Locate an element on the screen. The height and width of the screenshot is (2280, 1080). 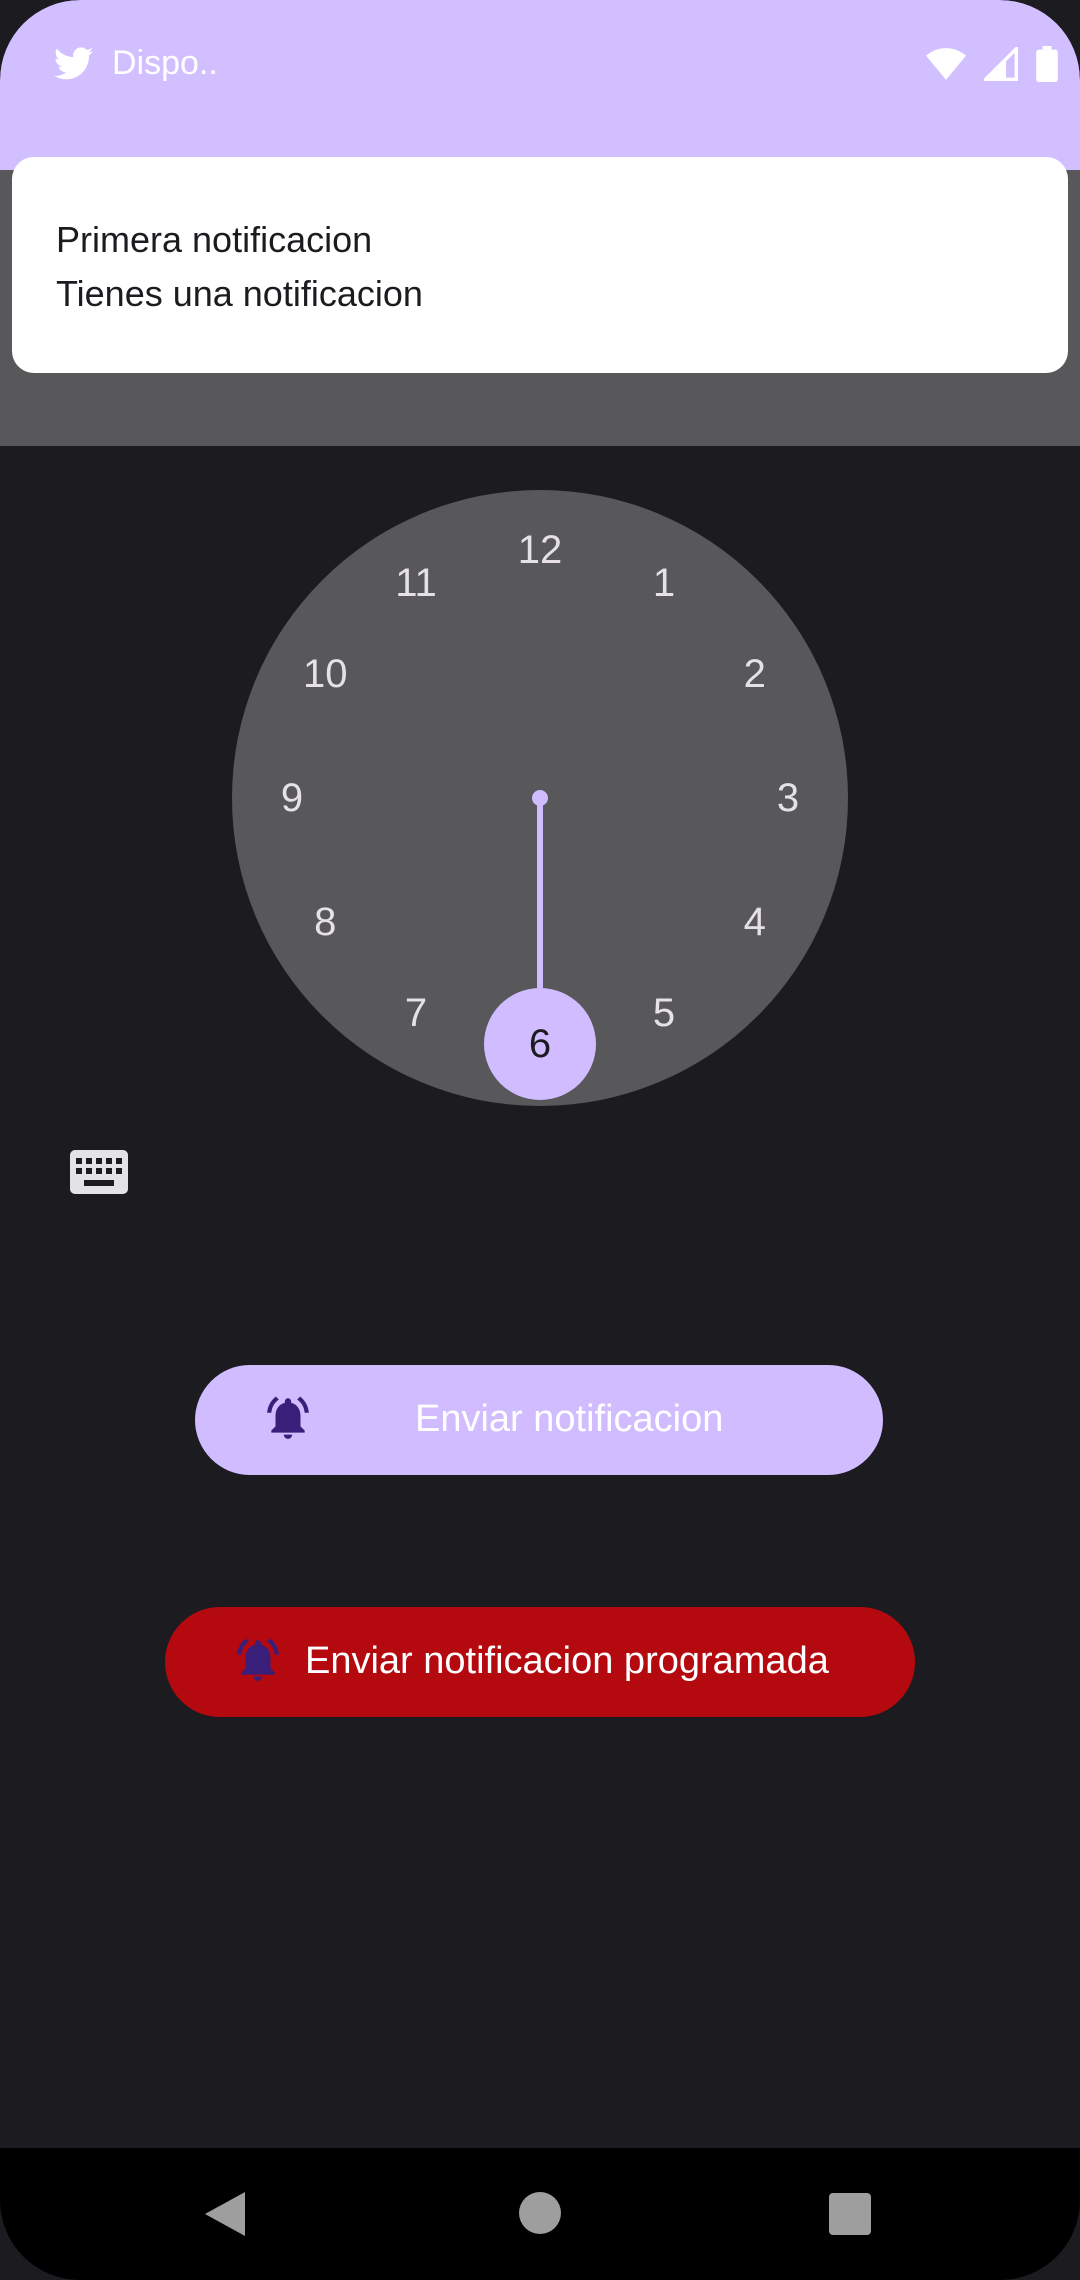
keyboard-icon is located at coordinates (99, 1172).